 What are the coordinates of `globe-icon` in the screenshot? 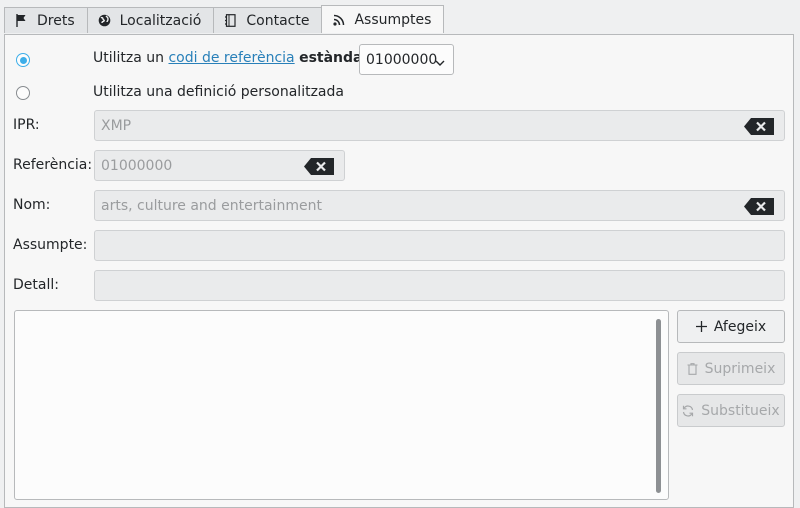 It's located at (104, 20).